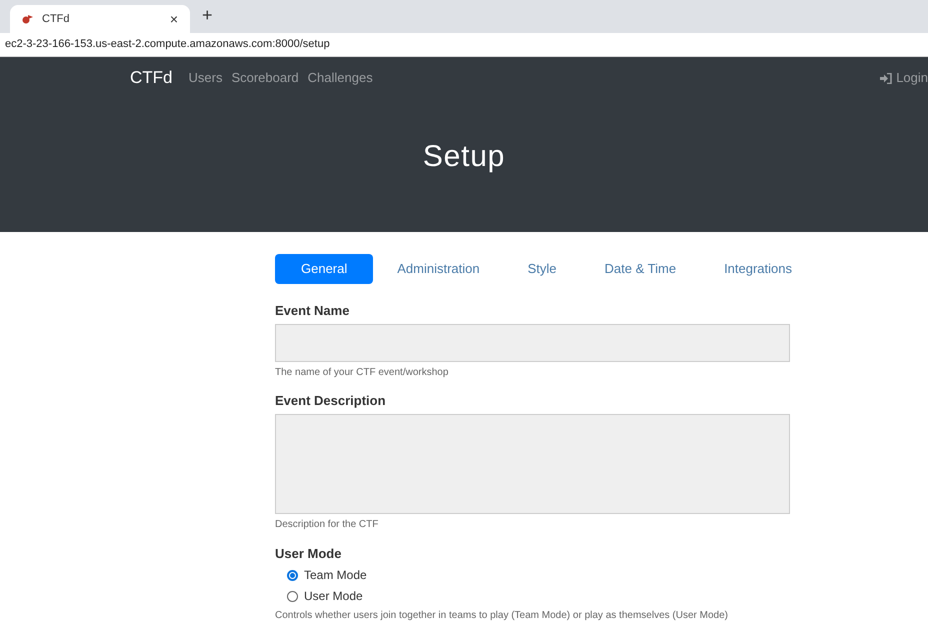 The width and height of the screenshot is (928, 633). I want to click on logo-icon, so click(28, 19).